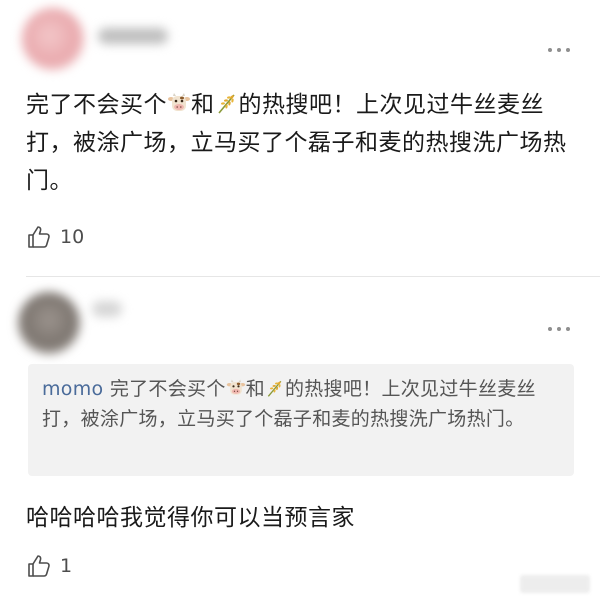 The image size is (600, 601). What do you see at coordinates (555, 584) in the screenshot?
I see `watermark` at bounding box center [555, 584].